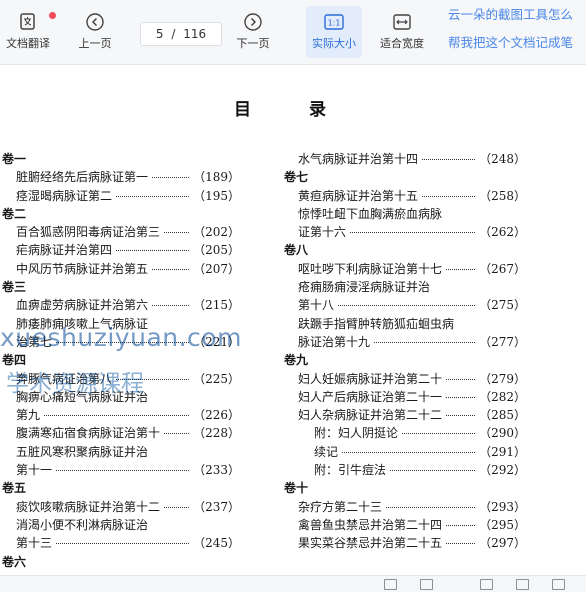 This screenshot has height=592, width=586. What do you see at coordinates (121, 525) in the screenshot?
I see `toc-entry: 消渴小便不利淋病脉证治` at bounding box center [121, 525].